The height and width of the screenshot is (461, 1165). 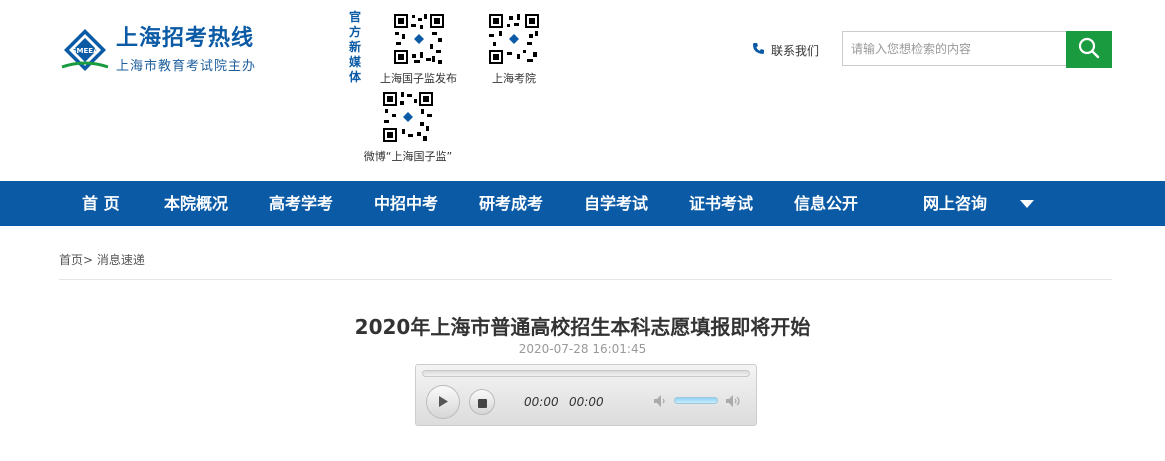 What do you see at coordinates (661, 402) in the screenshot?
I see `volume-mute-icon` at bounding box center [661, 402].